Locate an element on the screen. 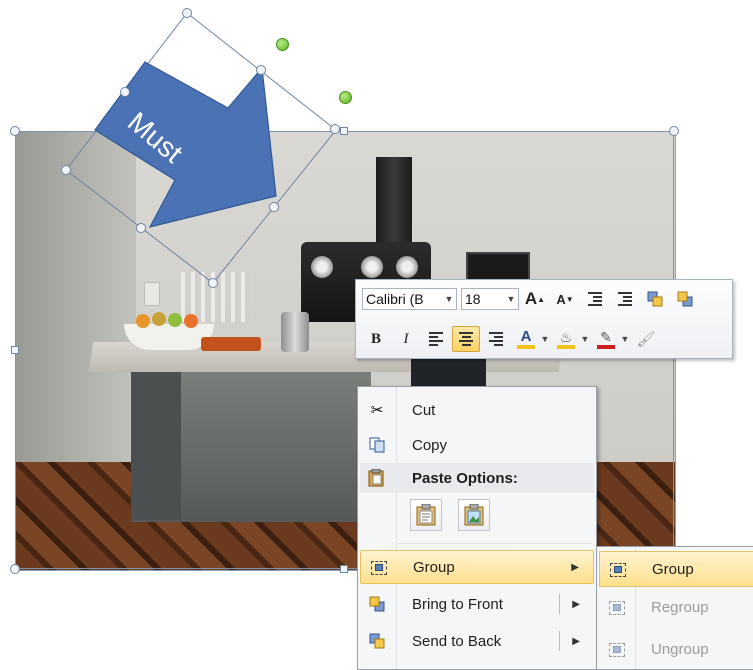 The image size is (753, 670). menu-item-group-label: Group is located at coordinates (434, 567).